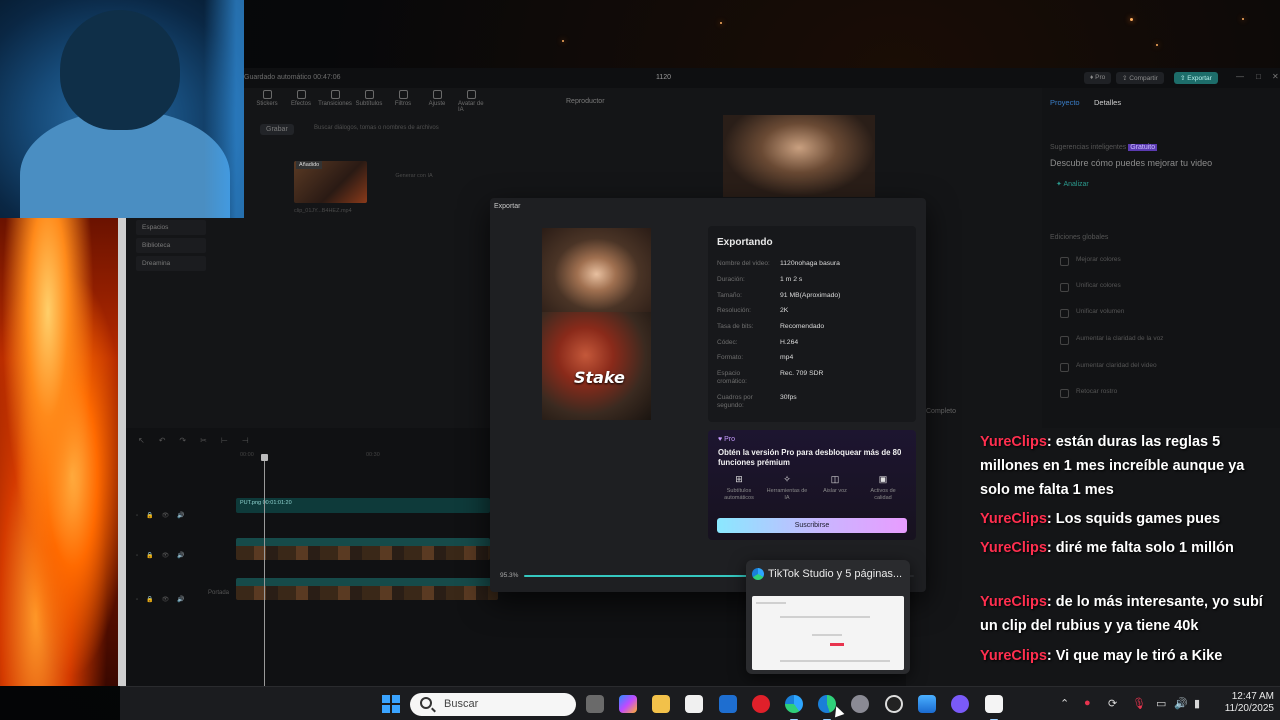  I want to click on opera-icon, so click(761, 704).